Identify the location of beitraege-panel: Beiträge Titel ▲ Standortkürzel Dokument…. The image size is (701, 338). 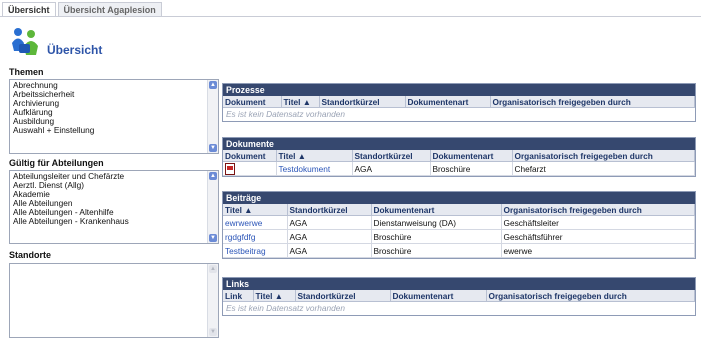
(459, 225).